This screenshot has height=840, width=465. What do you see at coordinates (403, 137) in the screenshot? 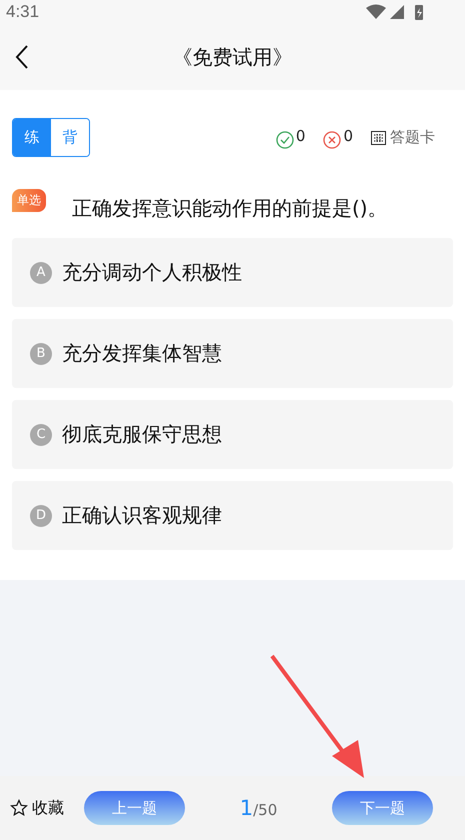
I see `answer-card-button: 答题卡` at bounding box center [403, 137].